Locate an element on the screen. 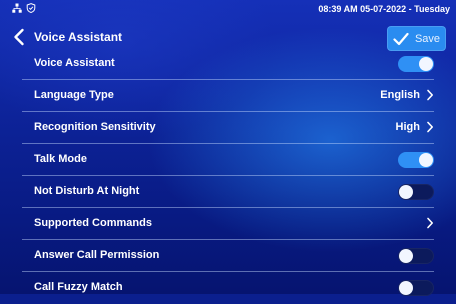 This screenshot has width=456, height=304. voice-assistant-toggle is located at coordinates (416, 64).